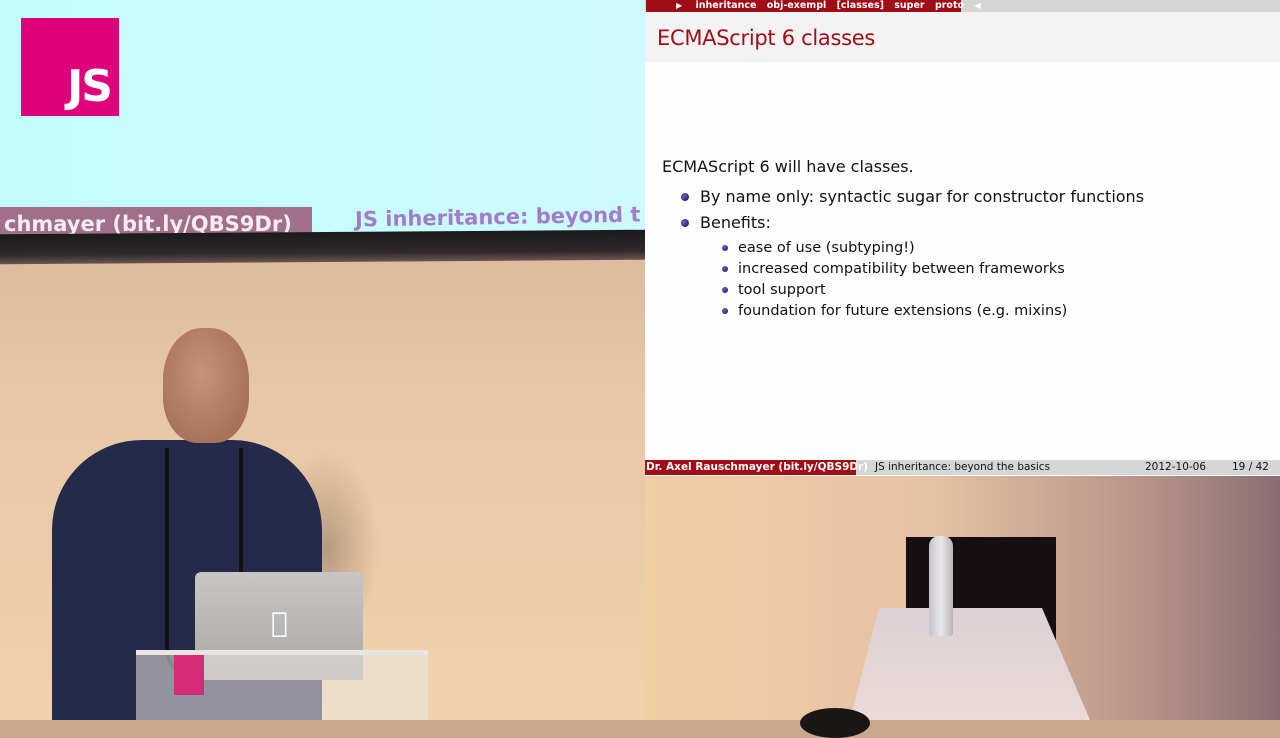 The image size is (1280, 738). Describe the element at coordinates (909, 5) in the screenshot. I see `nav-item-super: super` at that location.